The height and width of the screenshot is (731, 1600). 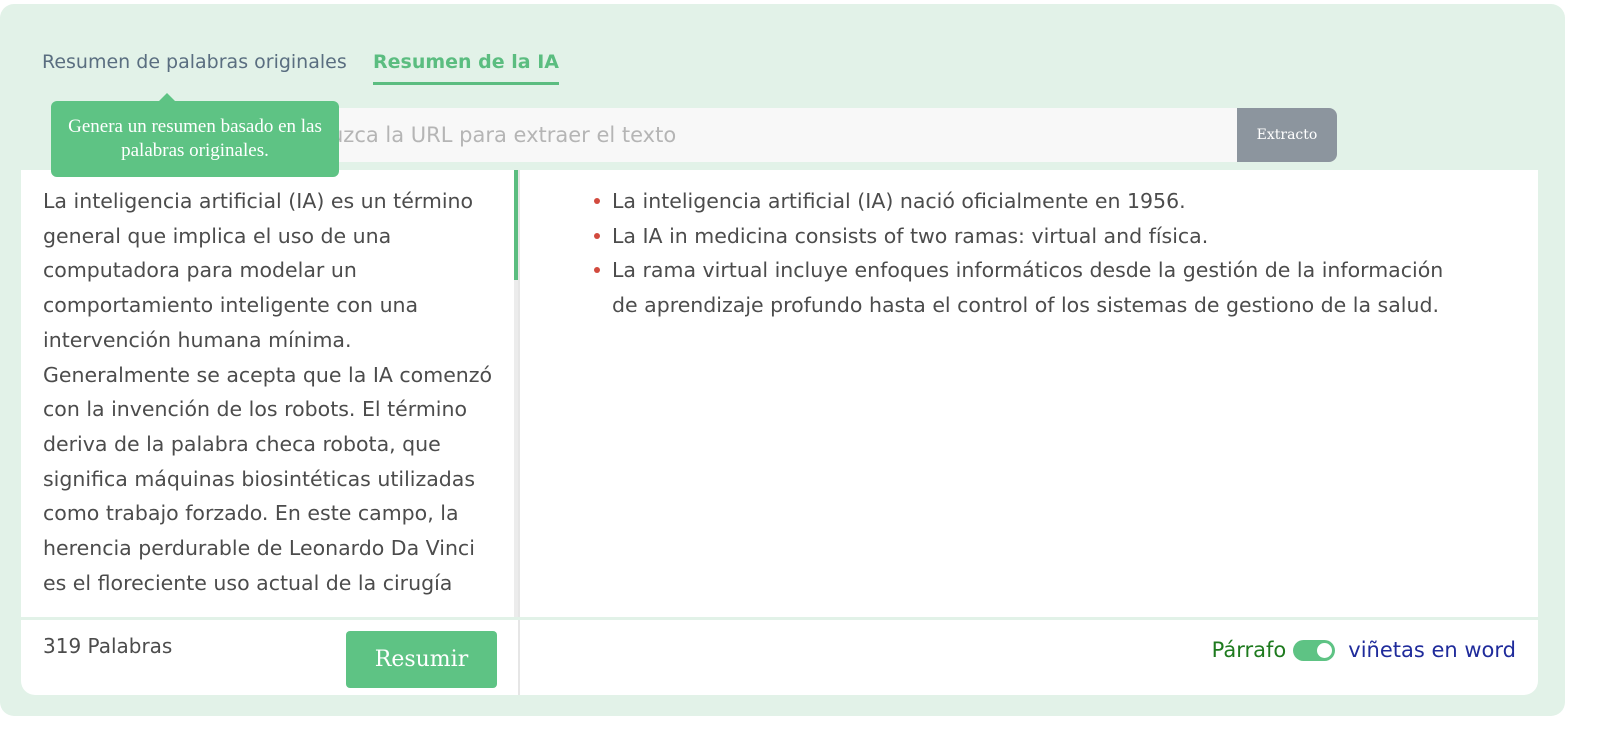 What do you see at coordinates (108, 646) in the screenshot?
I see `word-count: 319 Palabras` at bounding box center [108, 646].